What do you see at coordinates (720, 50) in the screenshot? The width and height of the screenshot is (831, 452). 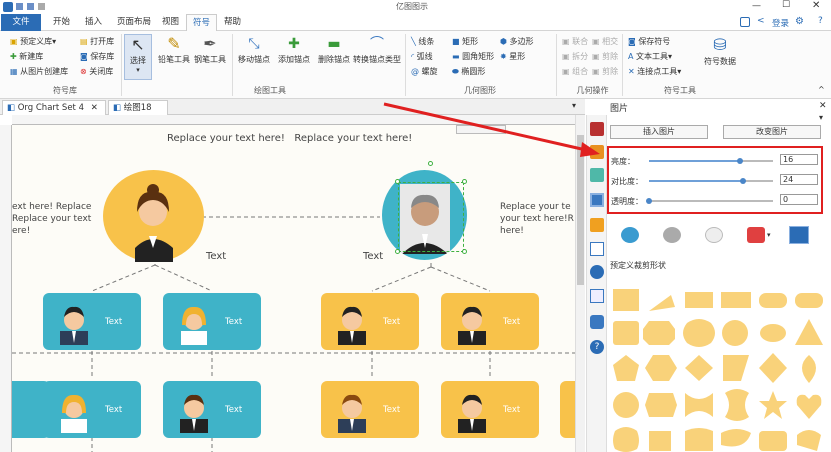 I see `symbol-data-button: ⛁ 符号数据` at bounding box center [720, 50].